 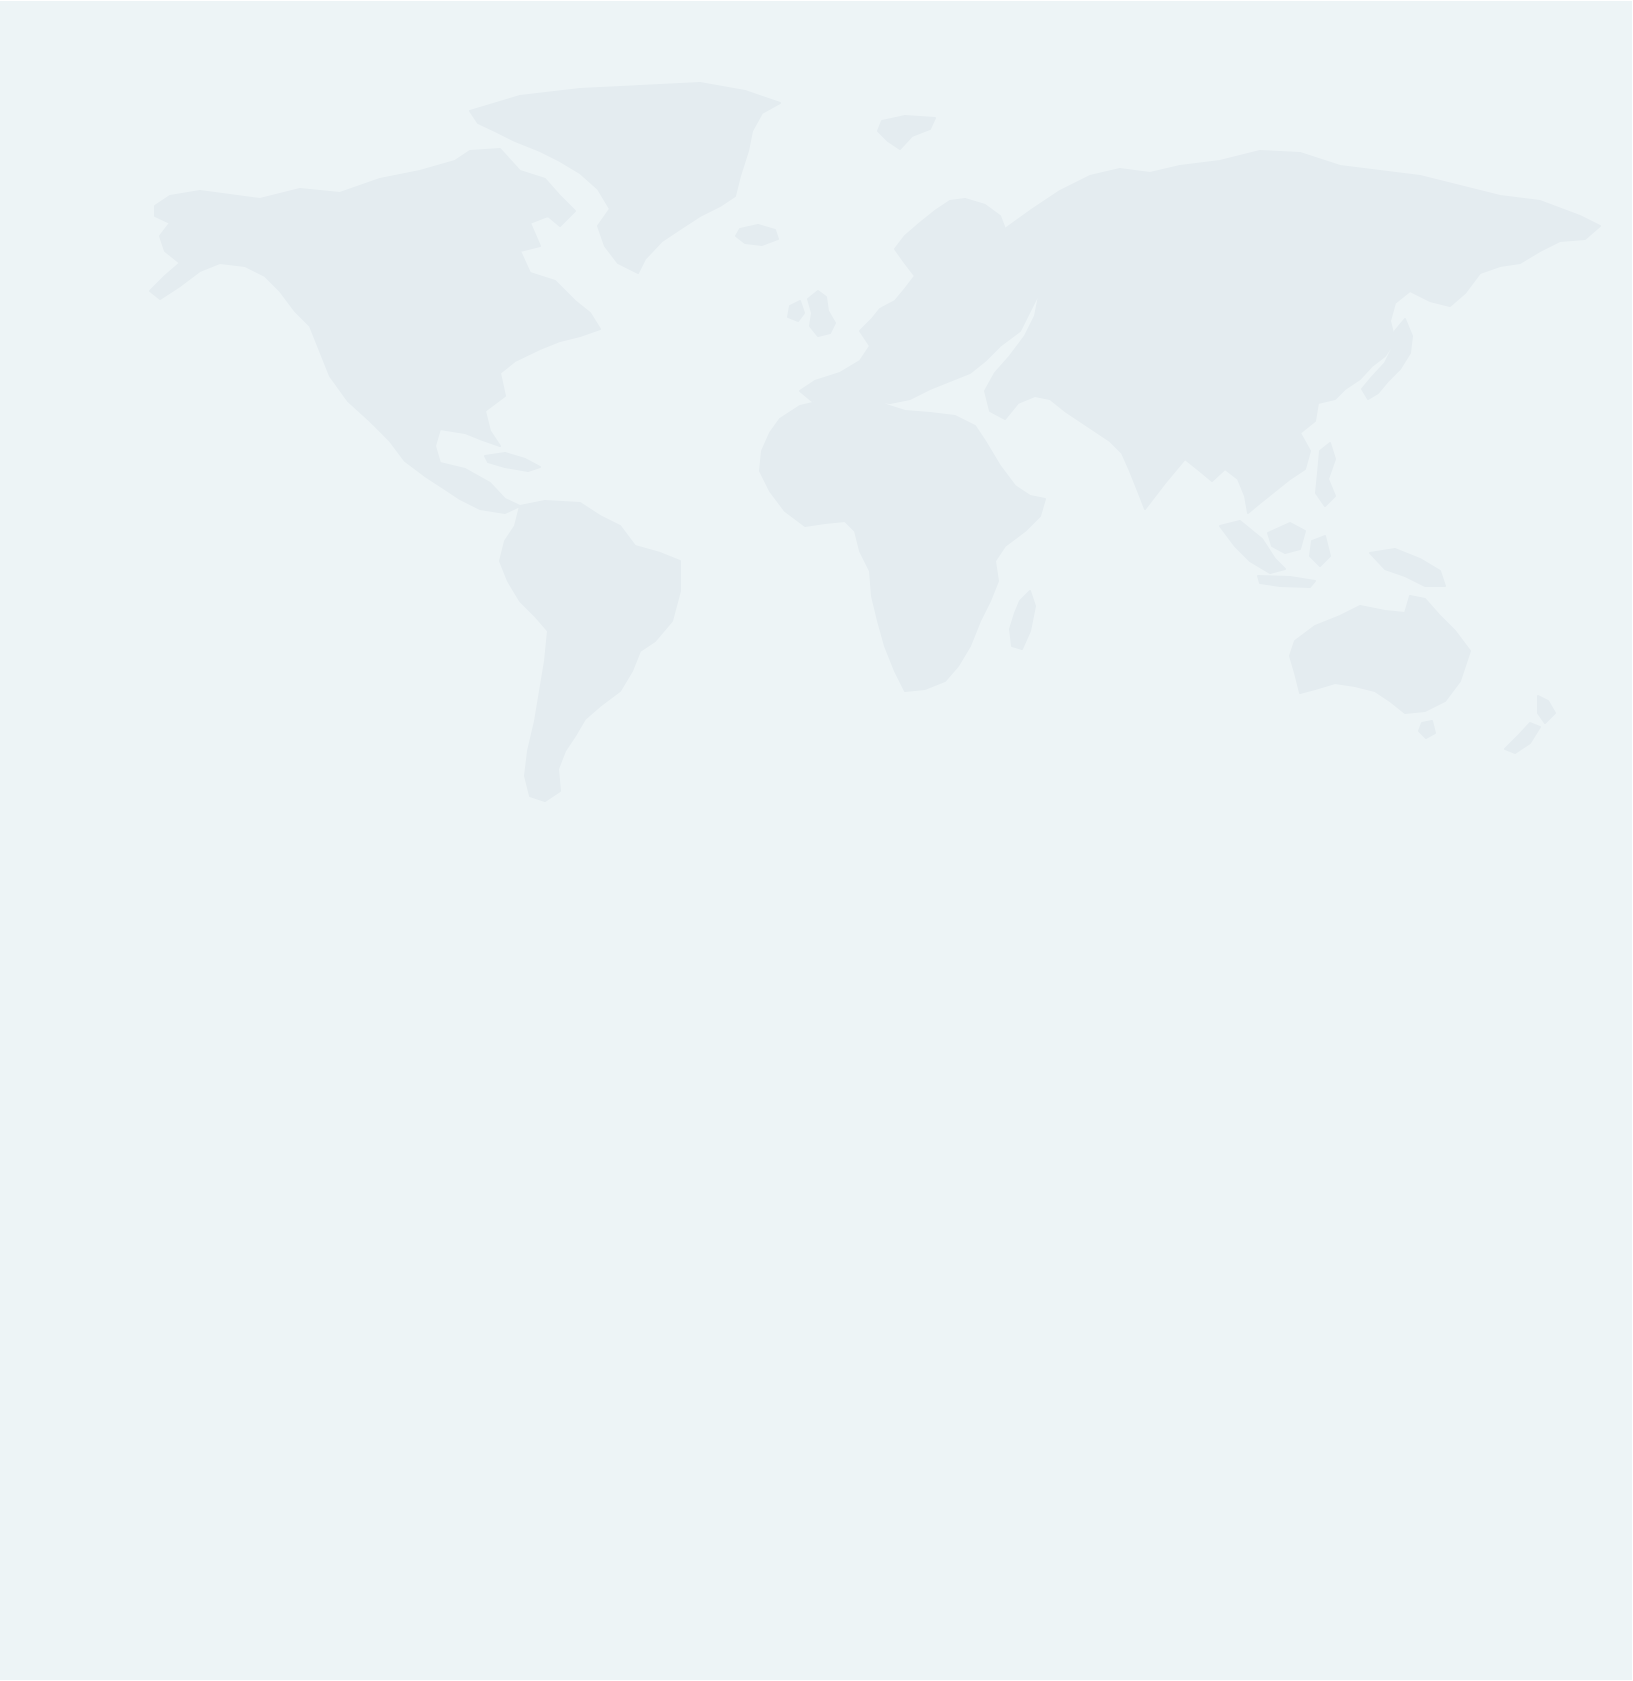 I want to click on svalbard, so click(x=906, y=132).